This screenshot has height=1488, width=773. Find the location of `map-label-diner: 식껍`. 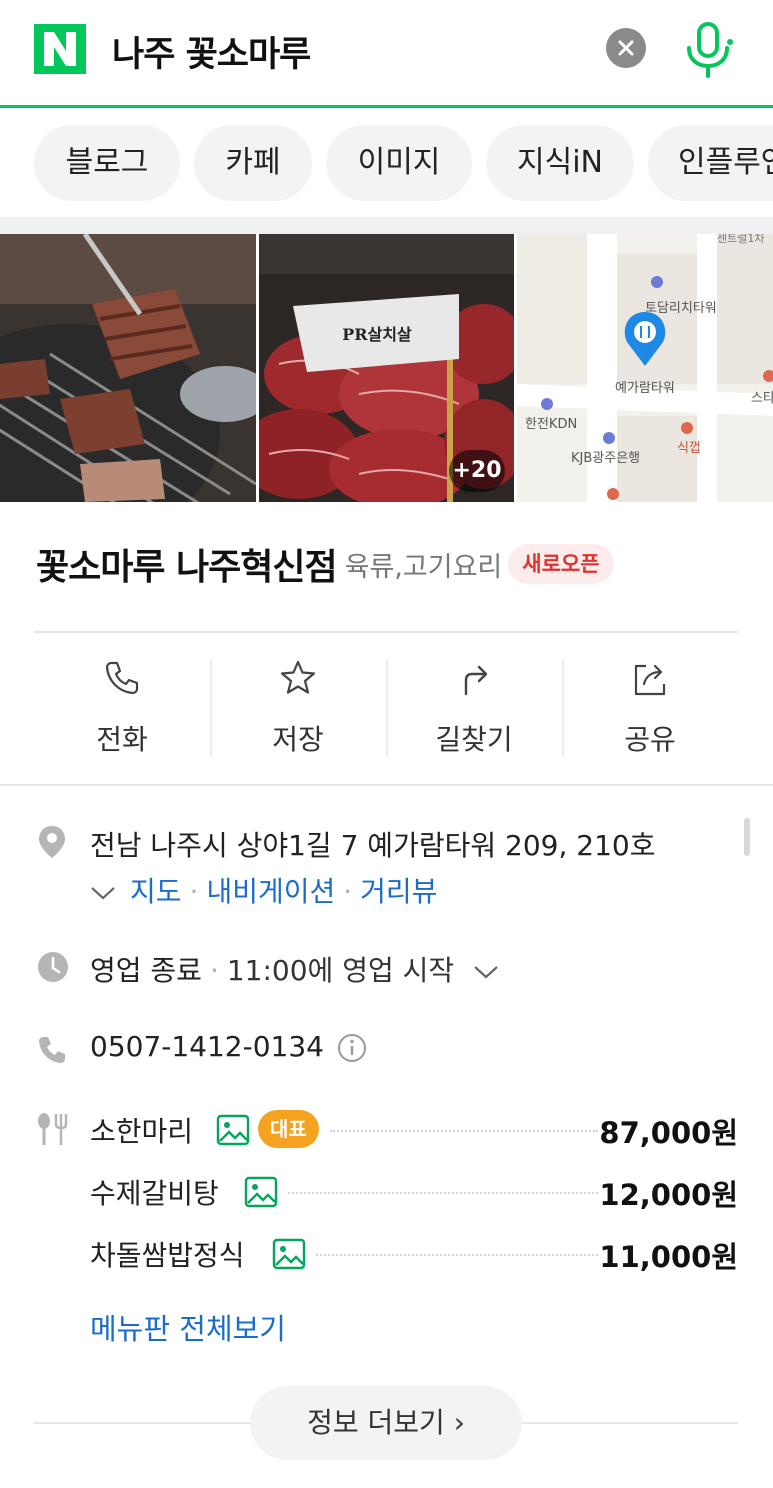

map-label-diner: 식껍 is located at coordinates (689, 448).